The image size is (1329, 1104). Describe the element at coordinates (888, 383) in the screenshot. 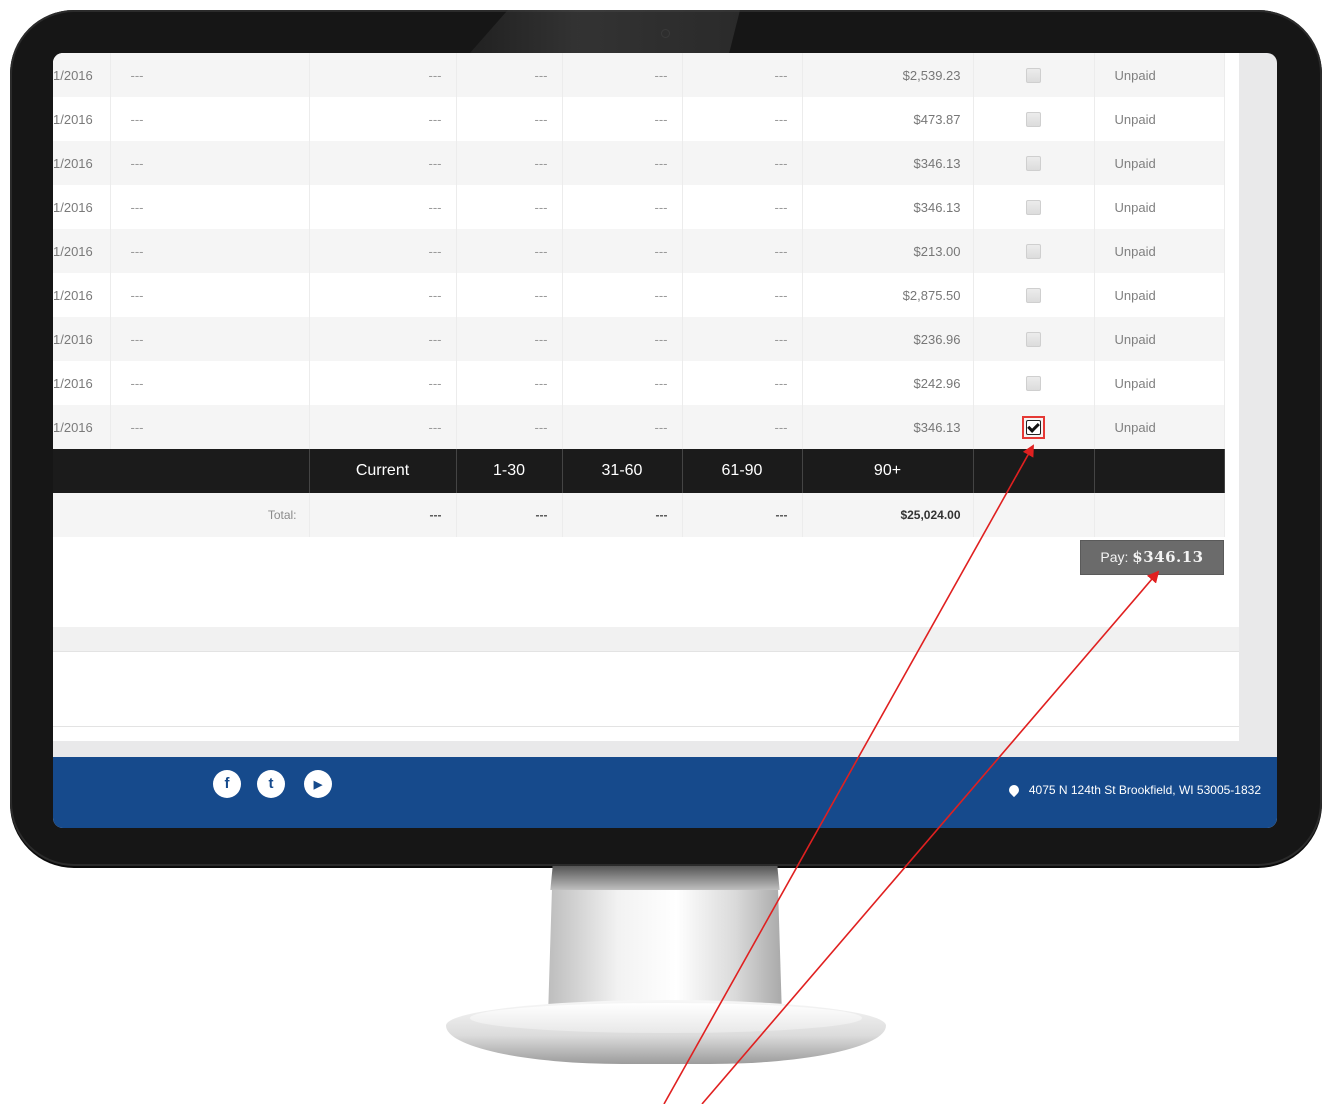

I see `row-amount: $242.96` at that location.